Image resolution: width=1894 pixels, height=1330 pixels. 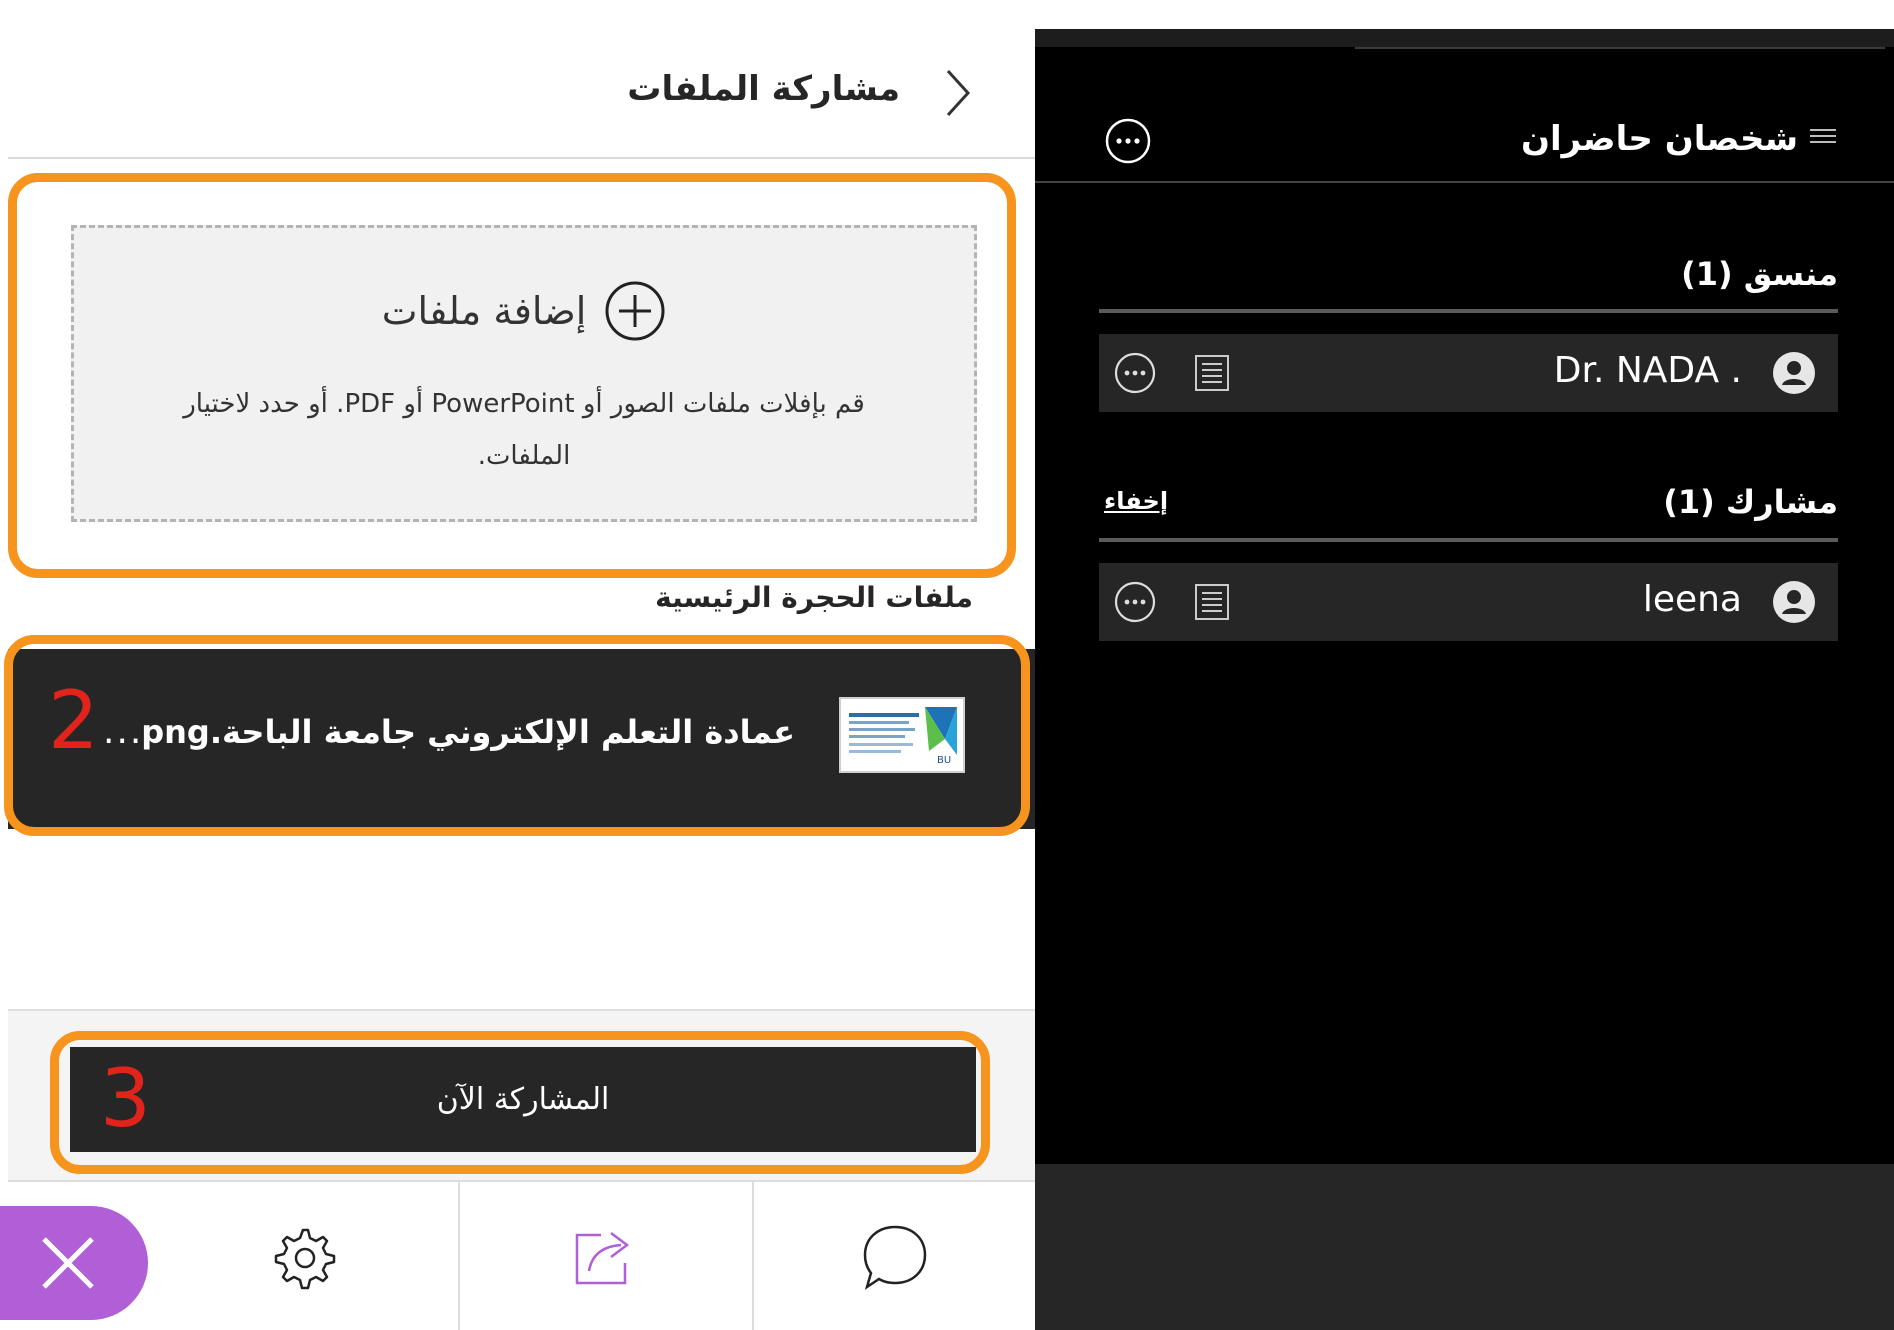 I want to click on hide-participants-link: إخفاء, so click(x=1136, y=501).